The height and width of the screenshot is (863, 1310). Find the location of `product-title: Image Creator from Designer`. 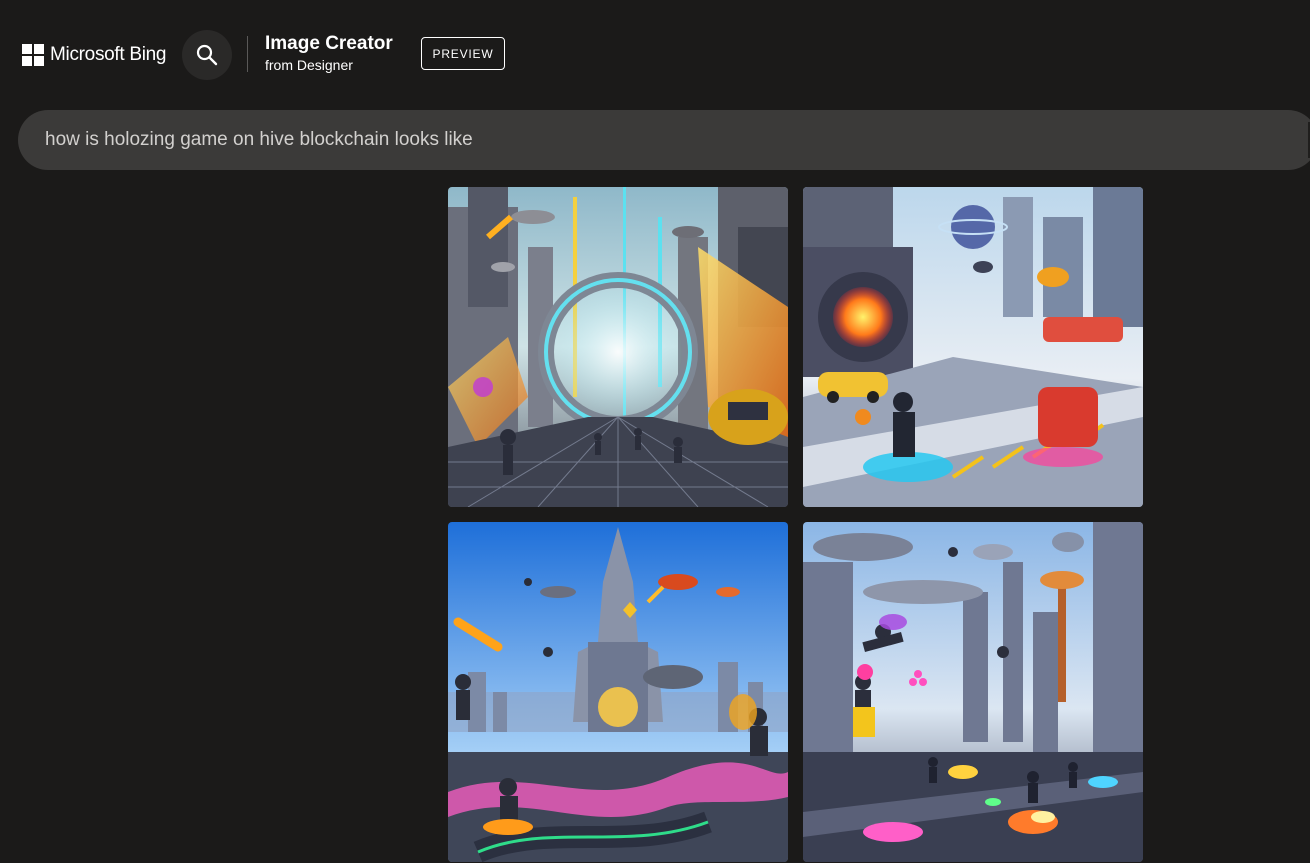

product-title: Image Creator from Designer is located at coordinates (329, 54).